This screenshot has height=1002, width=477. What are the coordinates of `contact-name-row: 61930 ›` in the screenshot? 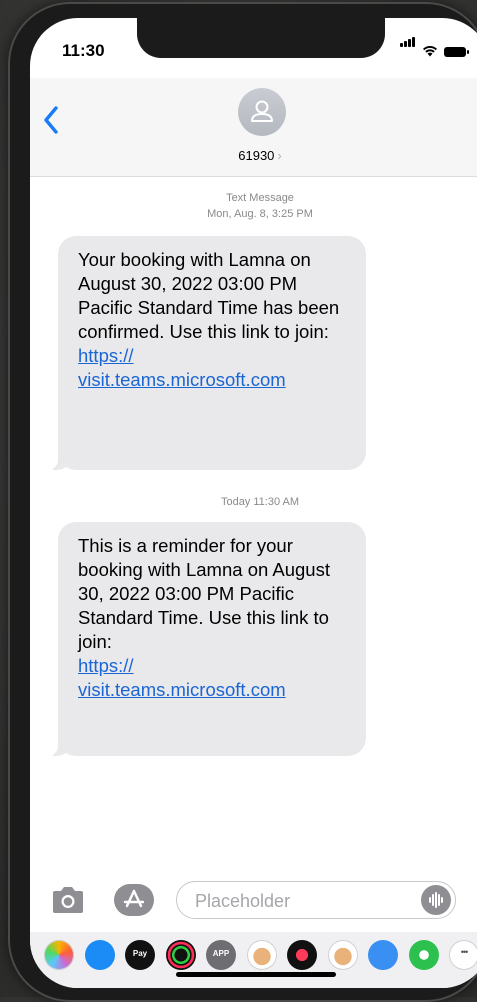 It's located at (253, 155).